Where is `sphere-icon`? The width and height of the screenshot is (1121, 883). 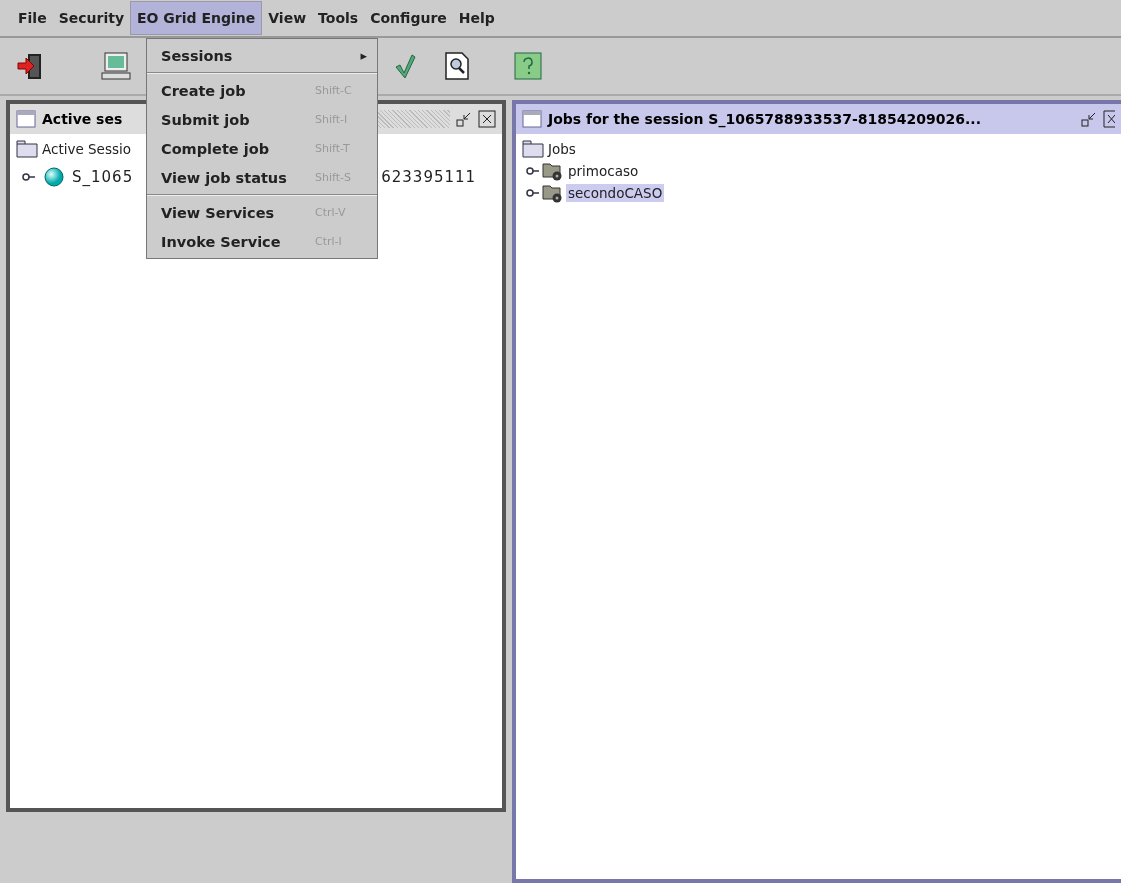 sphere-icon is located at coordinates (54, 177).